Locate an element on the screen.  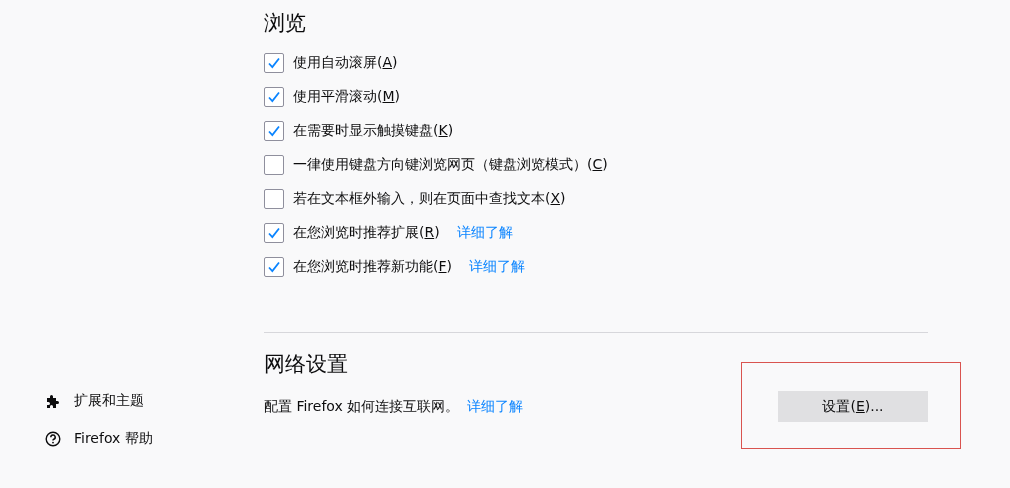
sidebar-item: Firefox 帮助 is located at coordinates (154, 439).